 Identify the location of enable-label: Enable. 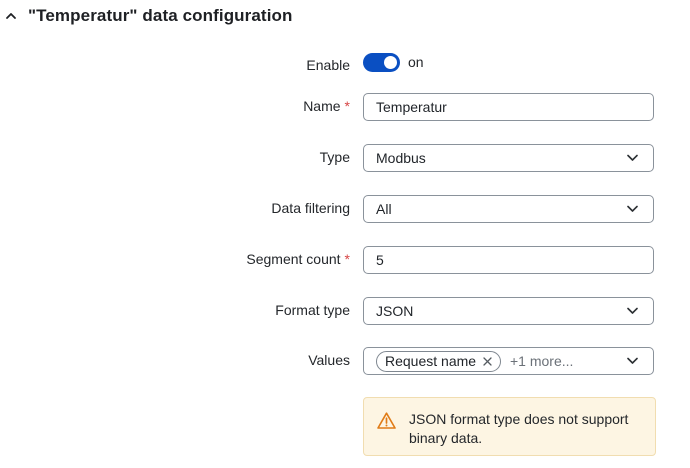
(328, 65).